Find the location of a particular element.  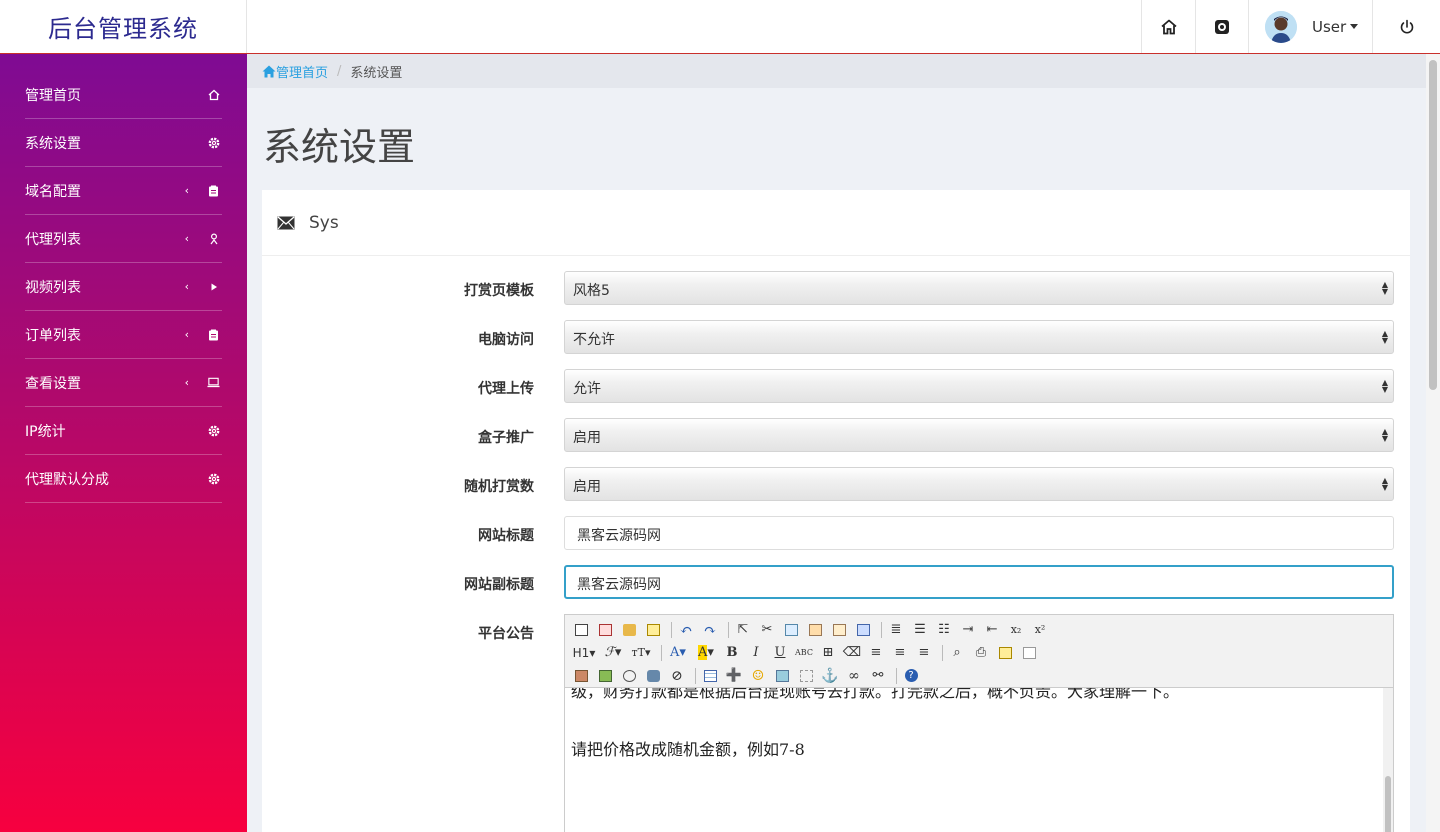

form-row: 网站副标题 黑客云源码网 is located at coordinates (836, 582).